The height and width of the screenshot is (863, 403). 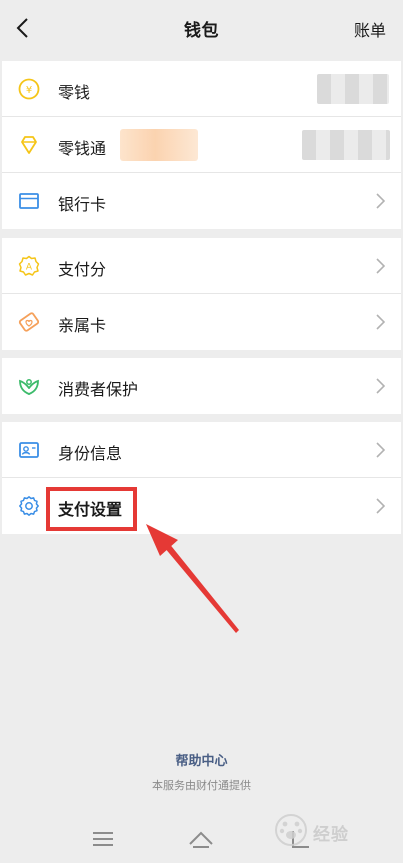 I want to click on paw-logo-icon, so click(x=291, y=830).